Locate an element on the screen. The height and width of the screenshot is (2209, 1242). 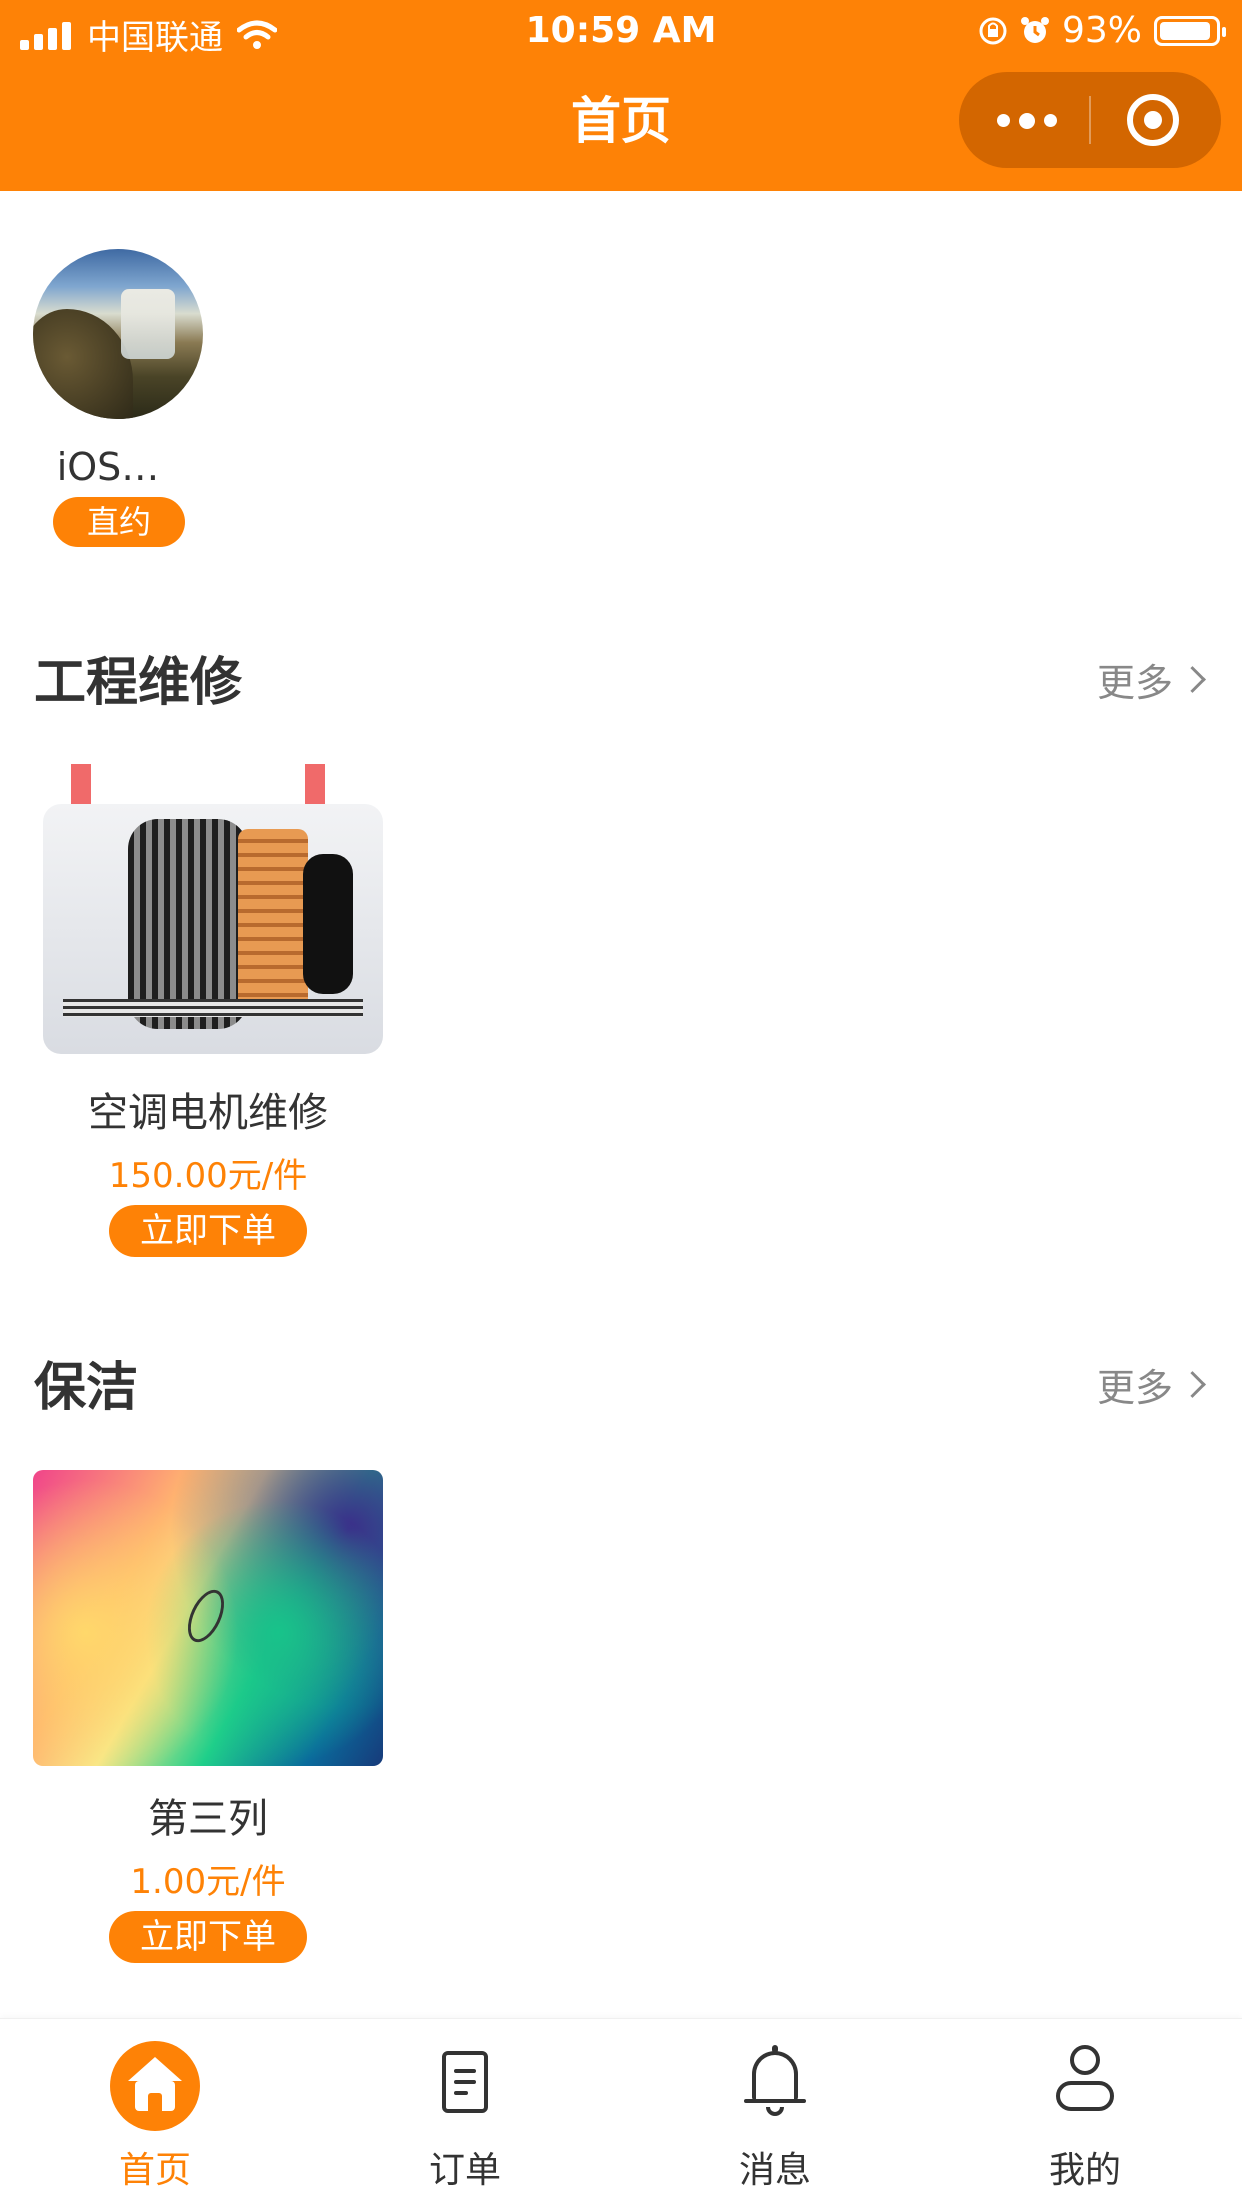
status-right: 93% is located at coordinates (1102, 30).